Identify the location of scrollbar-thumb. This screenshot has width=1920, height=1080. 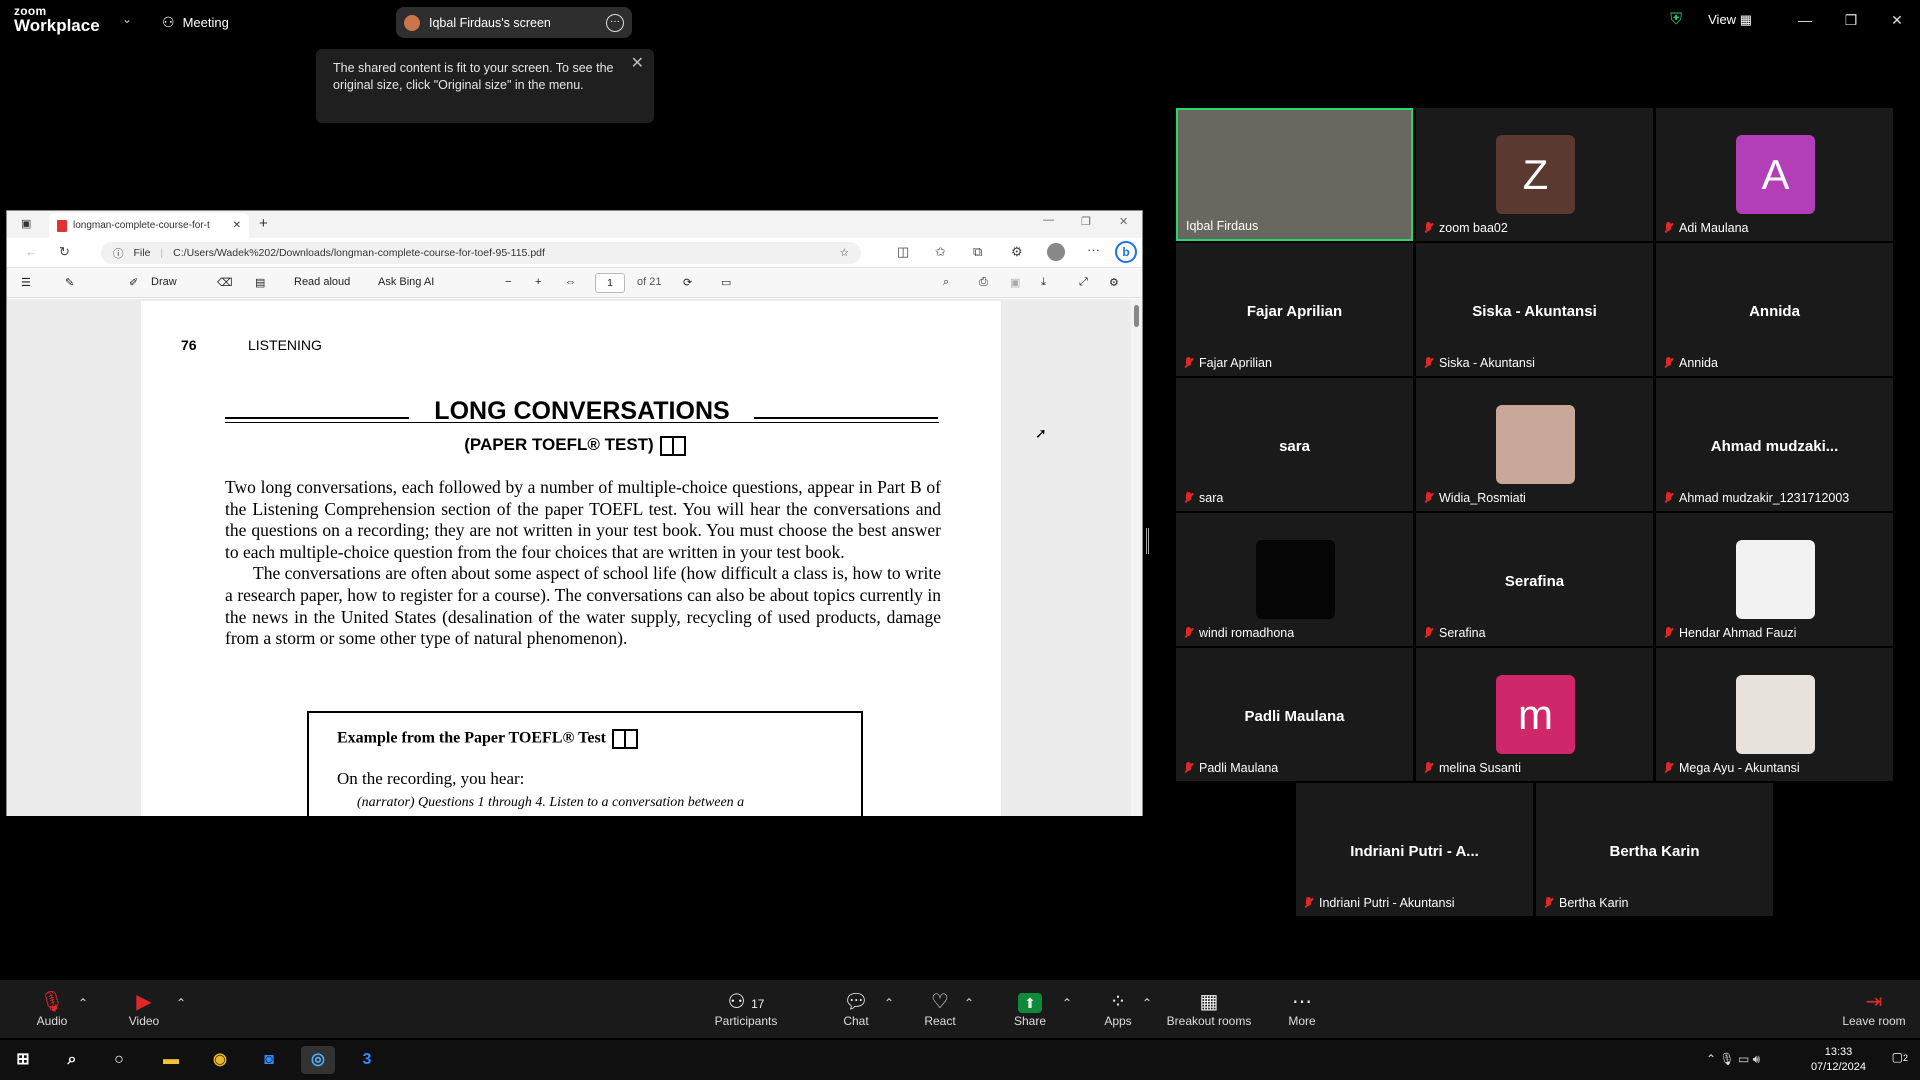
(1136, 316).